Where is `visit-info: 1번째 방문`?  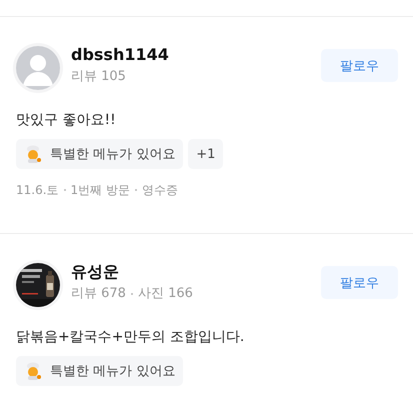 visit-info: 1번째 방문 is located at coordinates (100, 190).